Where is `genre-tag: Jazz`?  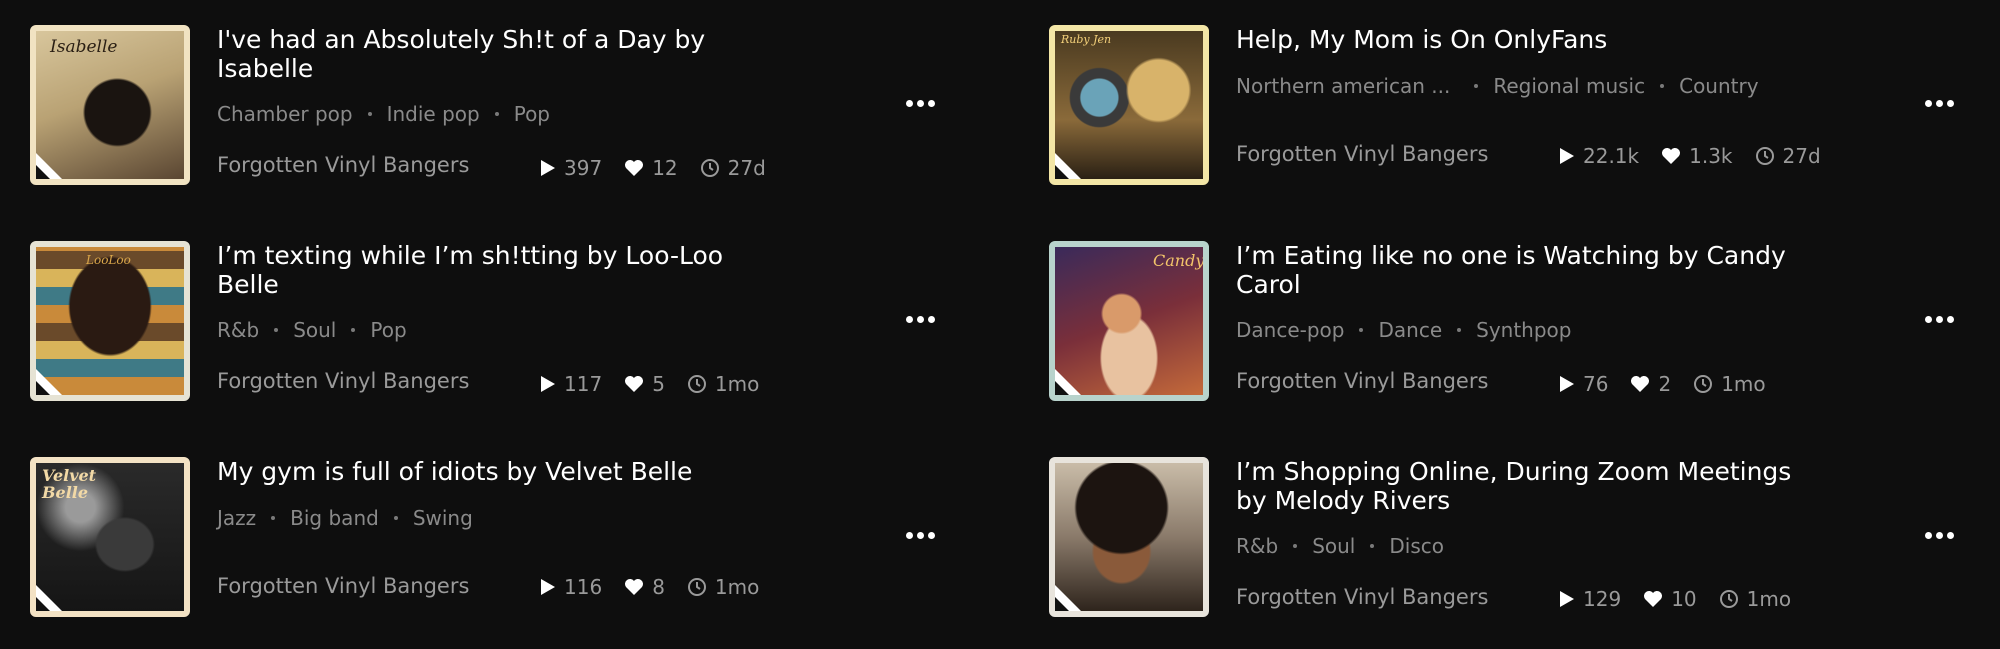 genre-tag: Jazz is located at coordinates (236, 518).